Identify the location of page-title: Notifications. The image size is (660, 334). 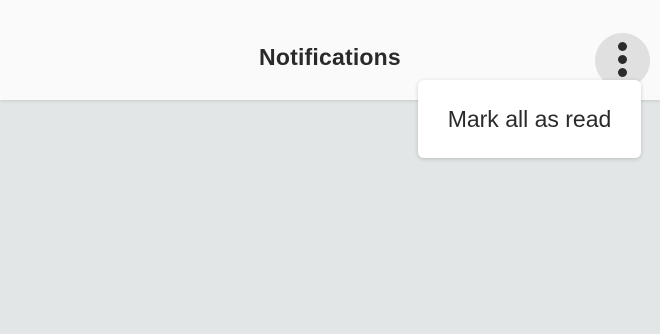
(330, 57).